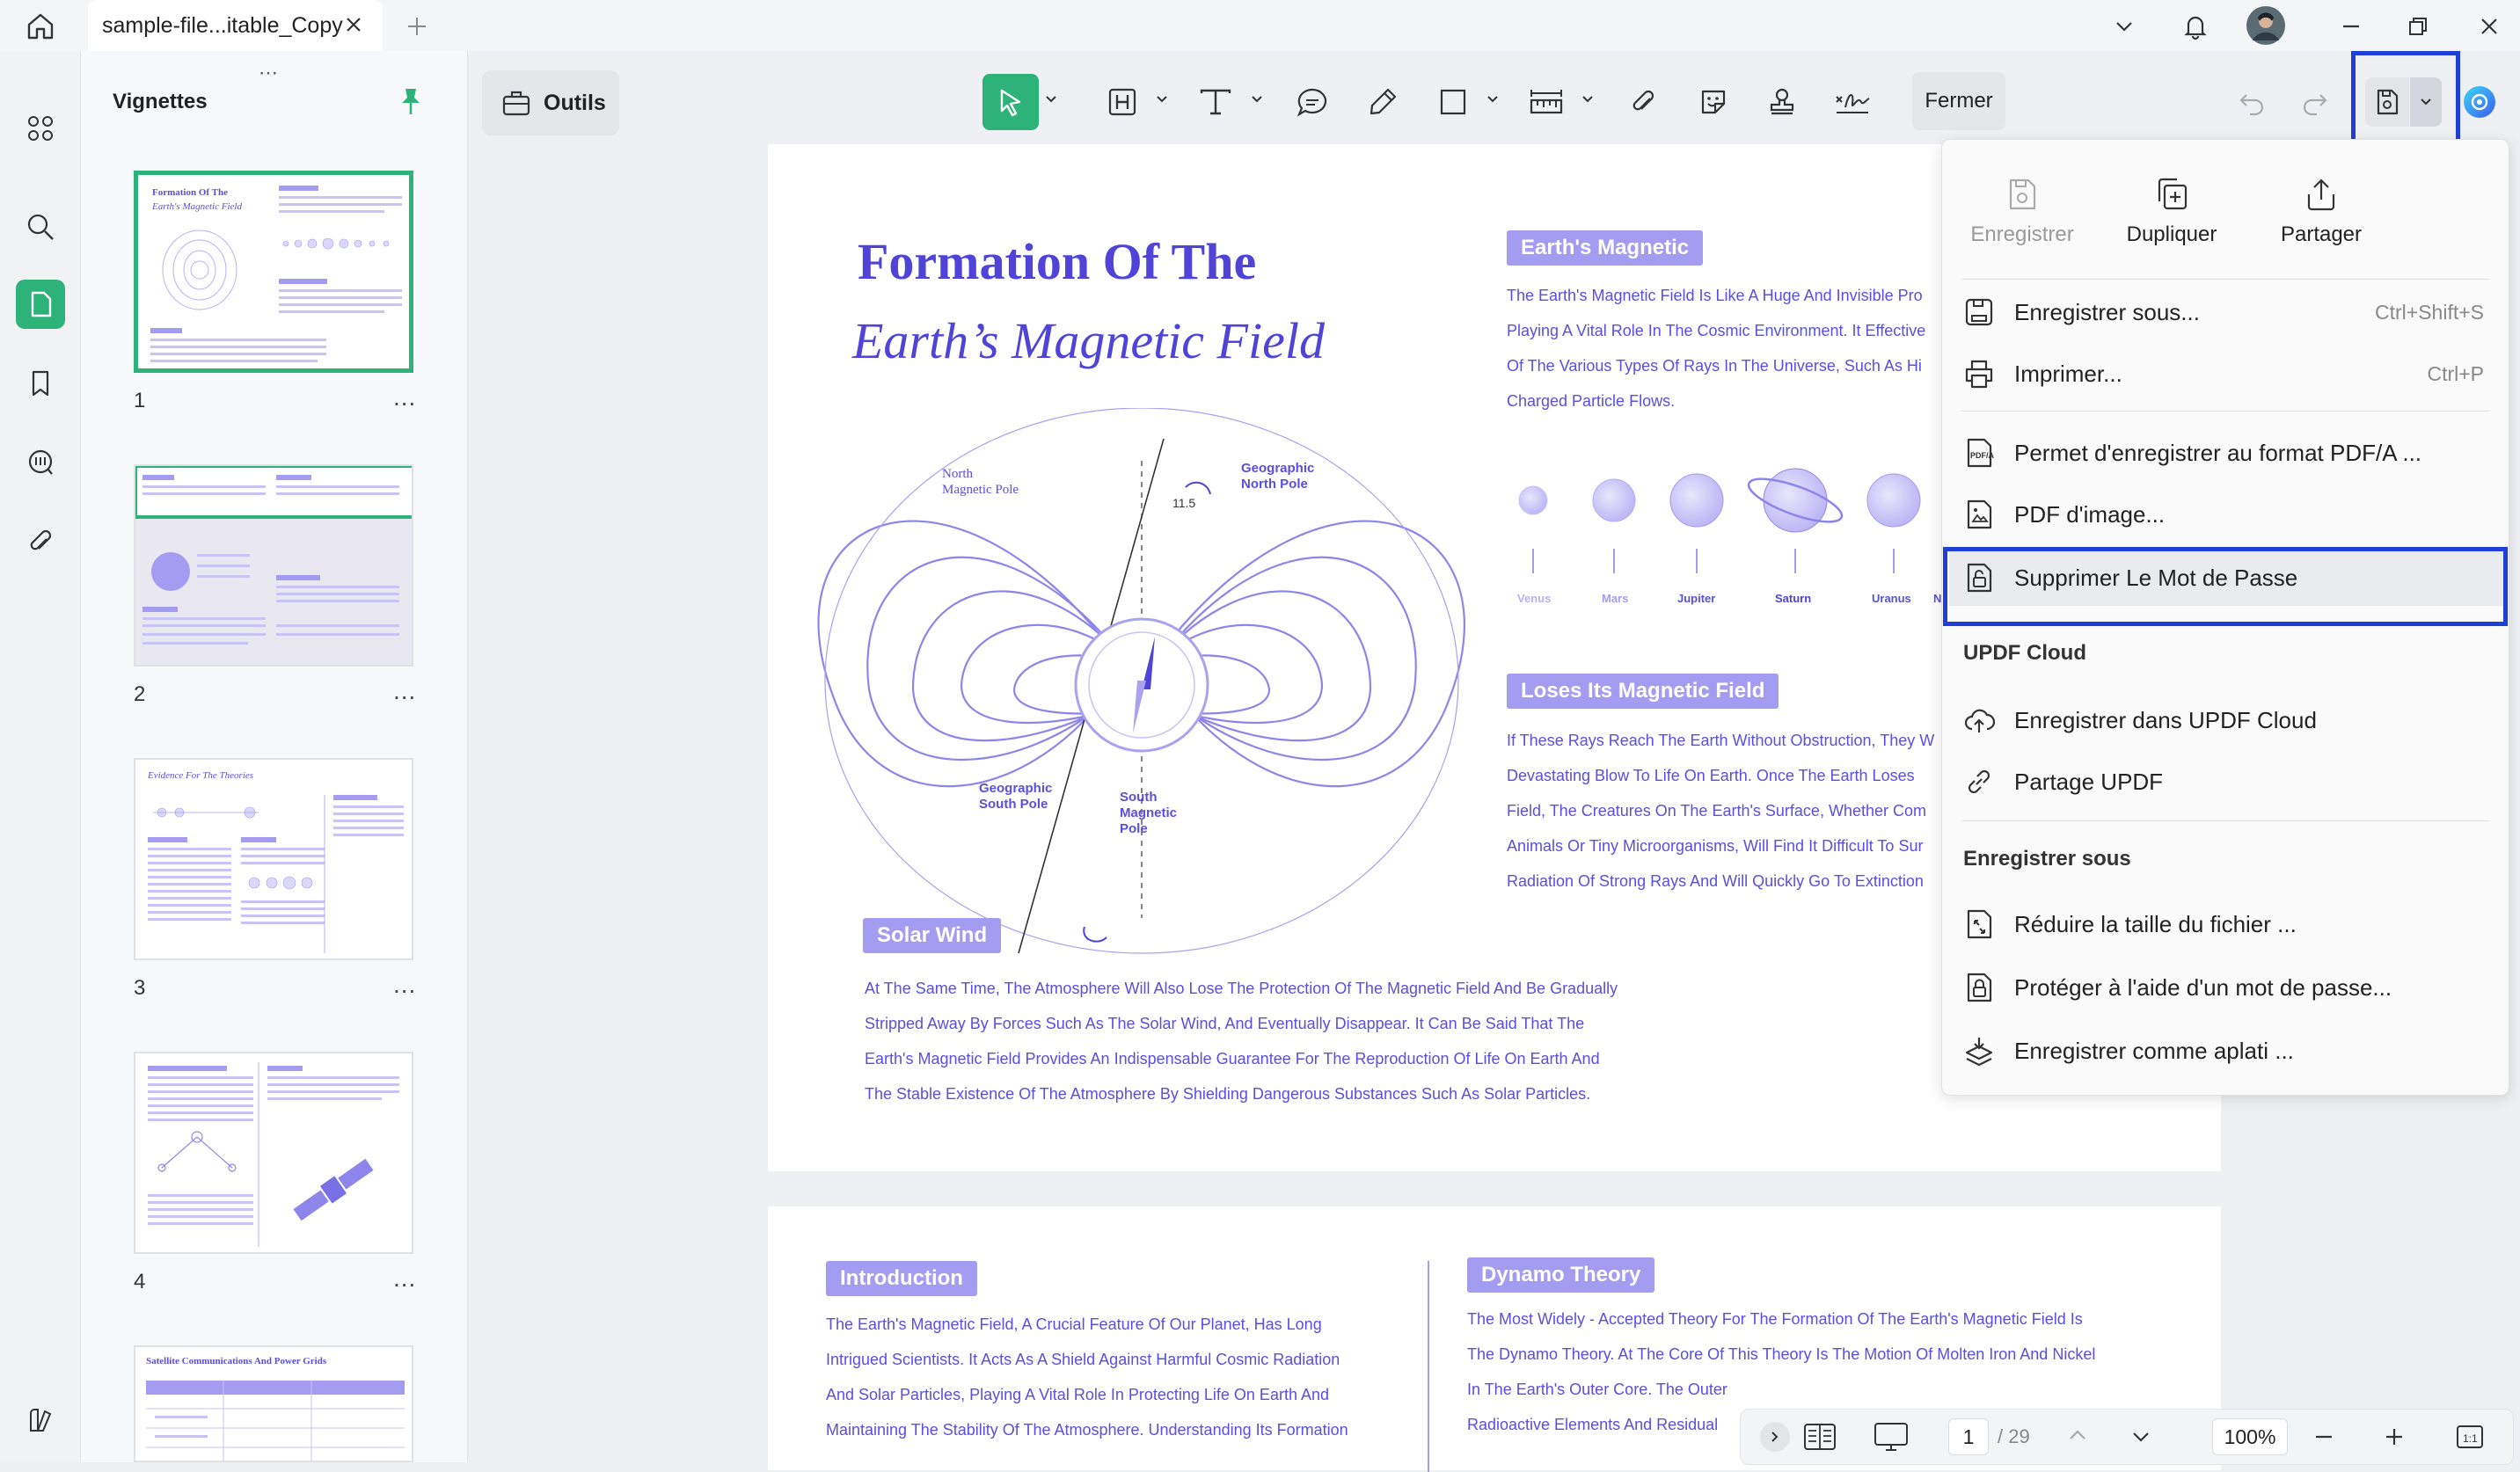 The image size is (2520, 1472). What do you see at coordinates (2252, 102) in the screenshot?
I see `undo-icon` at bounding box center [2252, 102].